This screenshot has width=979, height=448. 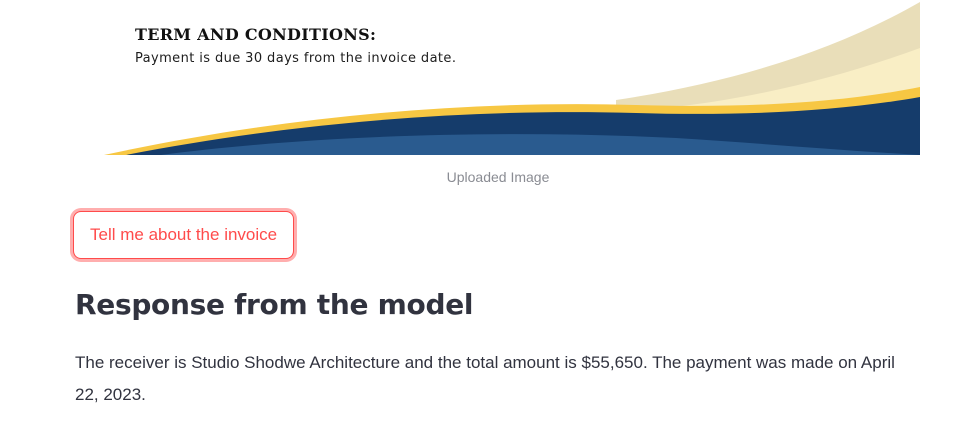 I want to click on terms-heading: TERM AND CONDITIONS:, so click(x=256, y=34).